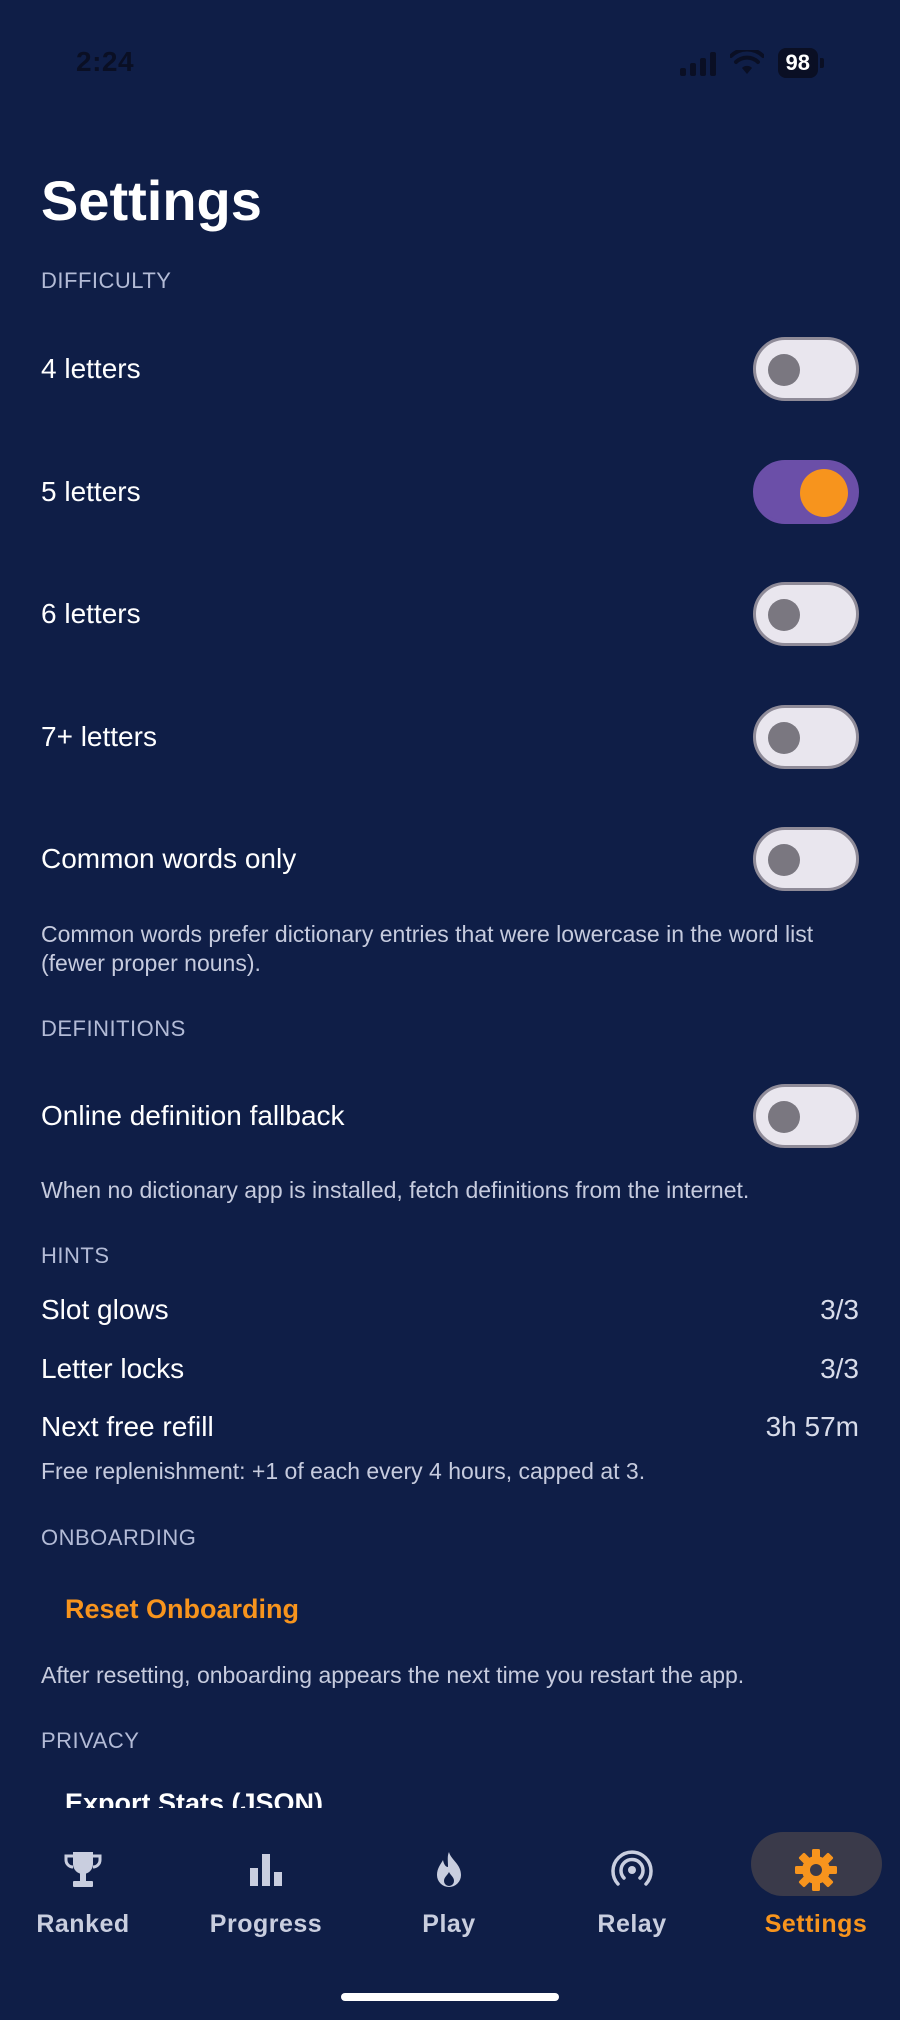 The height and width of the screenshot is (2020, 900). I want to click on battery-icon: 98, so click(800, 63).